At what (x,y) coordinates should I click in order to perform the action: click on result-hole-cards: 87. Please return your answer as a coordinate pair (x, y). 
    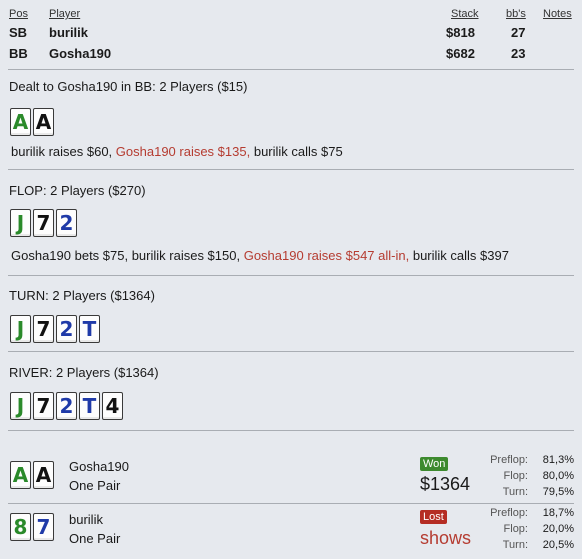
    Looking at the image, I should click on (32, 527).